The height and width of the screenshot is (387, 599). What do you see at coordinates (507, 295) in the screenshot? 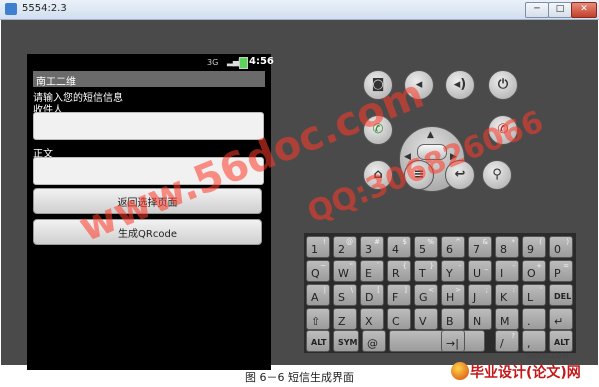
I see `key-k: K:` at bounding box center [507, 295].